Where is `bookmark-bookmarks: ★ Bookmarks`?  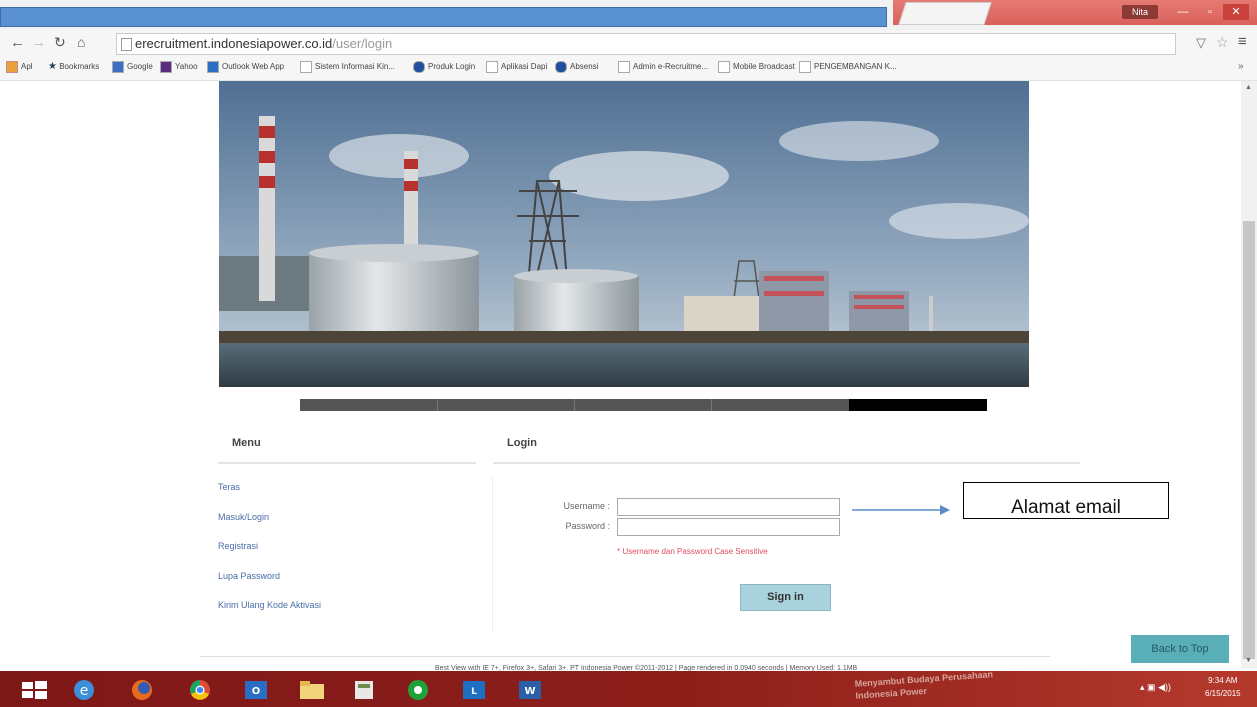 bookmark-bookmarks: ★ Bookmarks is located at coordinates (73, 66).